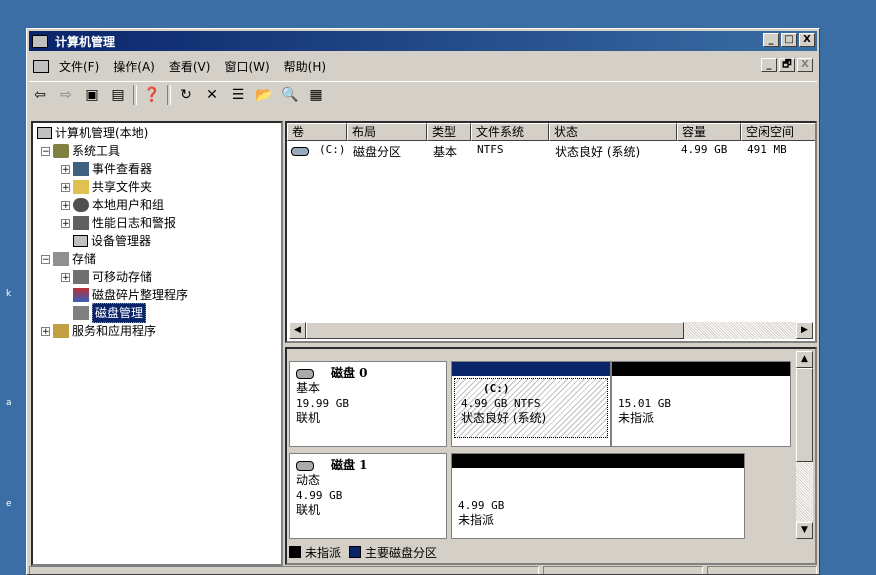 This screenshot has height=575, width=876. What do you see at coordinates (701, 404) in the screenshot?
I see `partition-unallocated-disk-0: 15.01 GB 未指派` at bounding box center [701, 404].